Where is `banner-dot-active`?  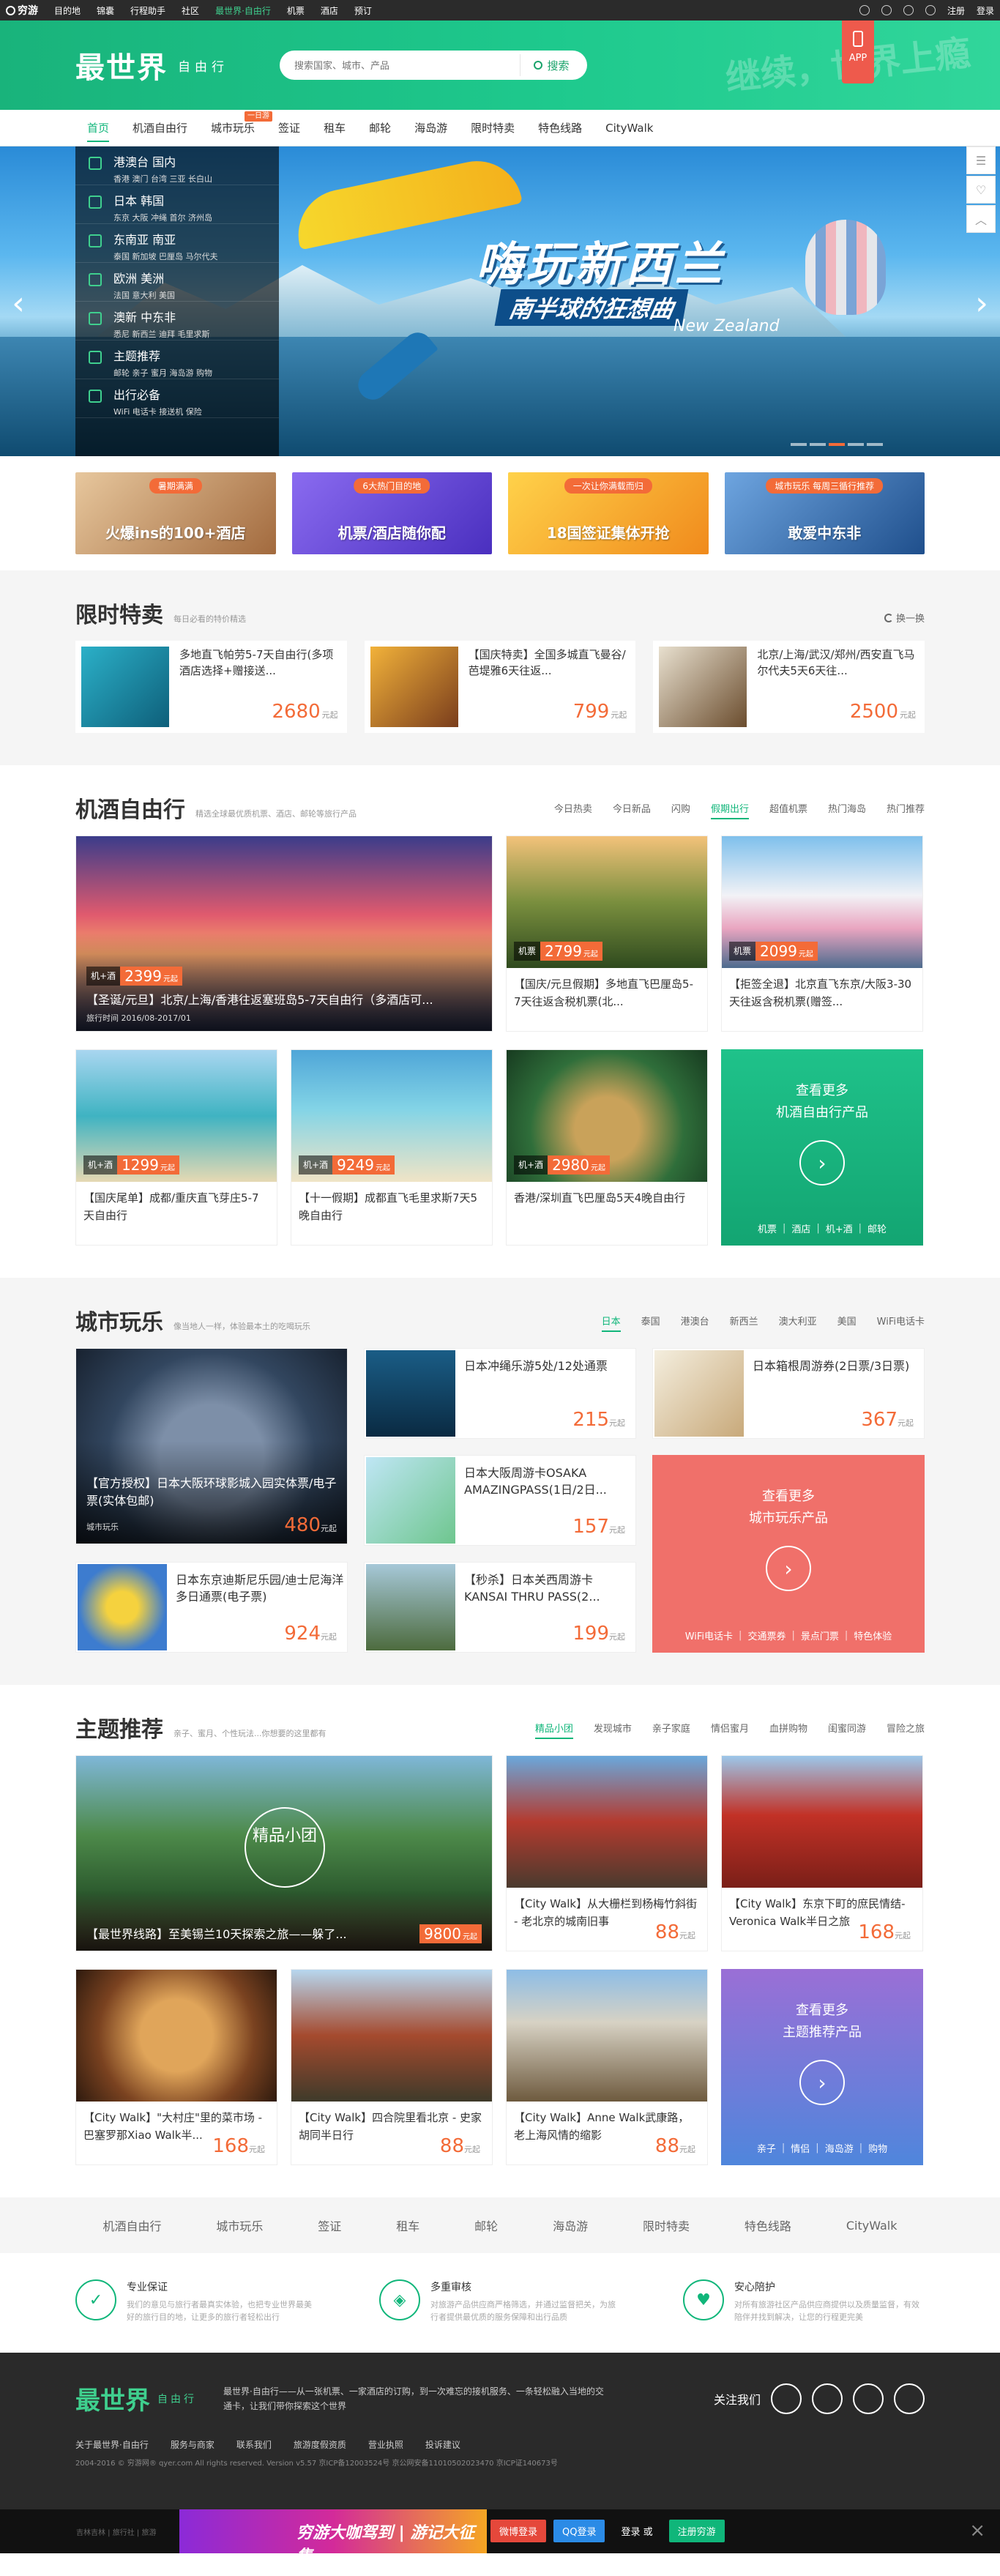 banner-dot-active is located at coordinates (837, 444).